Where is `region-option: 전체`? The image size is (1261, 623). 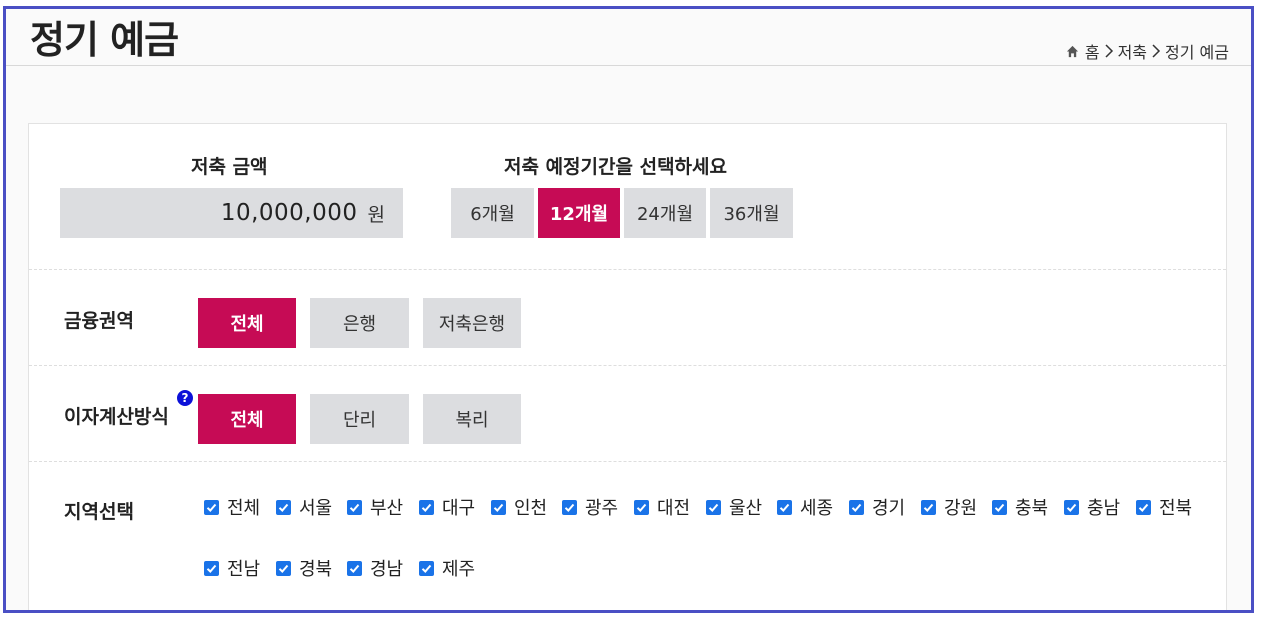 region-option: 전체 is located at coordinates (232, 507).